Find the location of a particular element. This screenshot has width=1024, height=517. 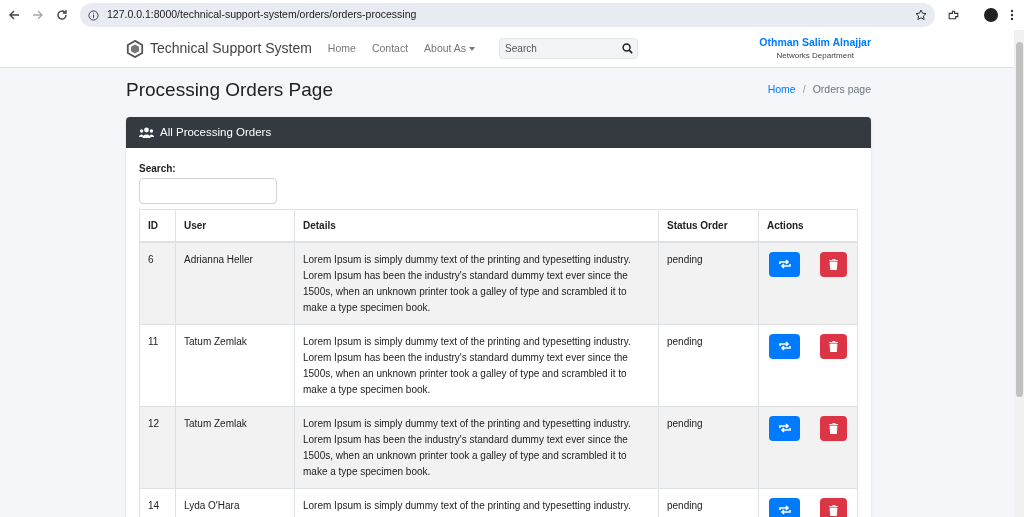

table-cell: 14 is located at coordinates (157, 502).